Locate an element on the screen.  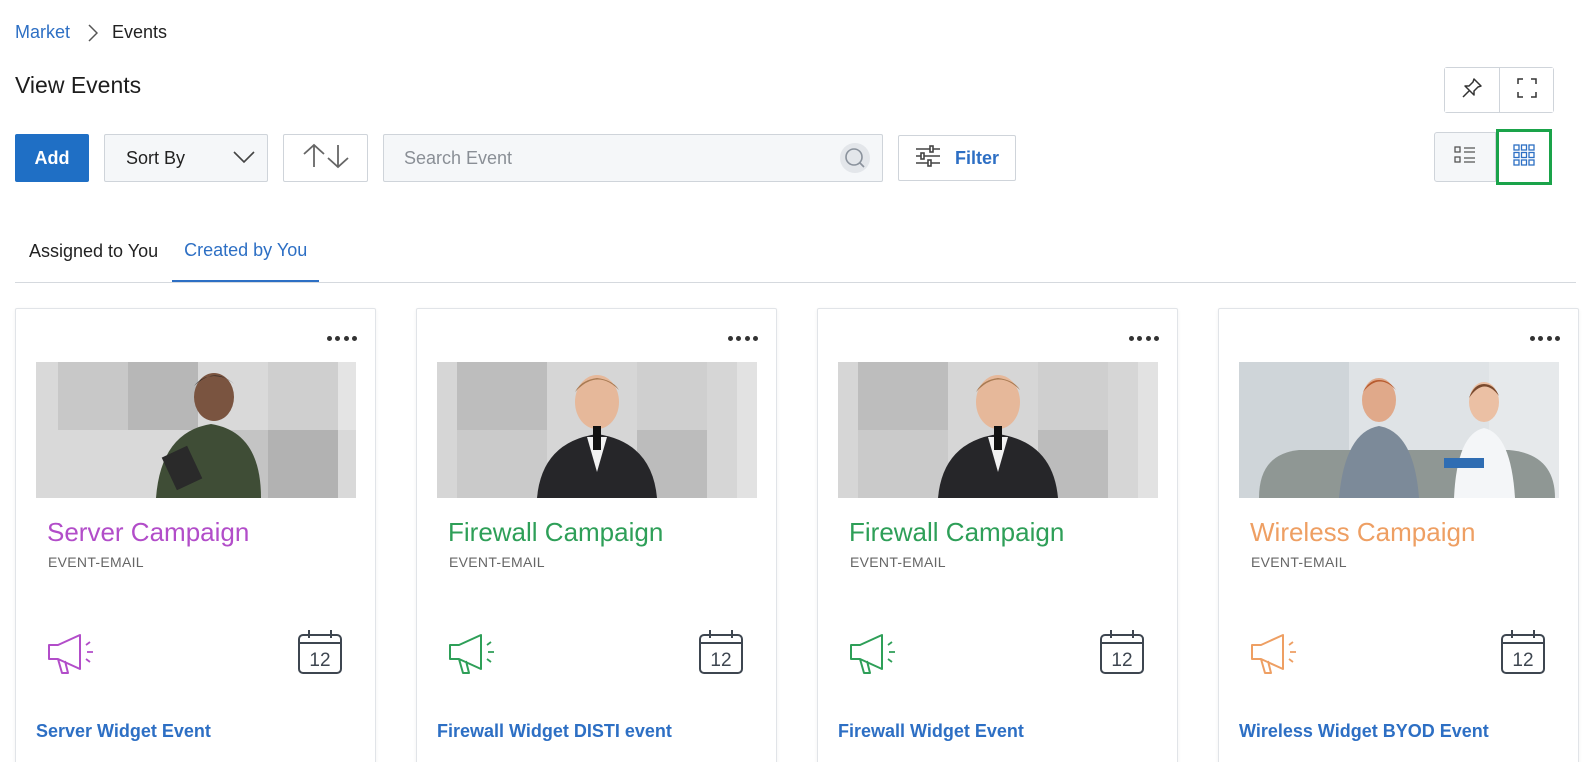
pin-button is located at coordinates (1472, 90).